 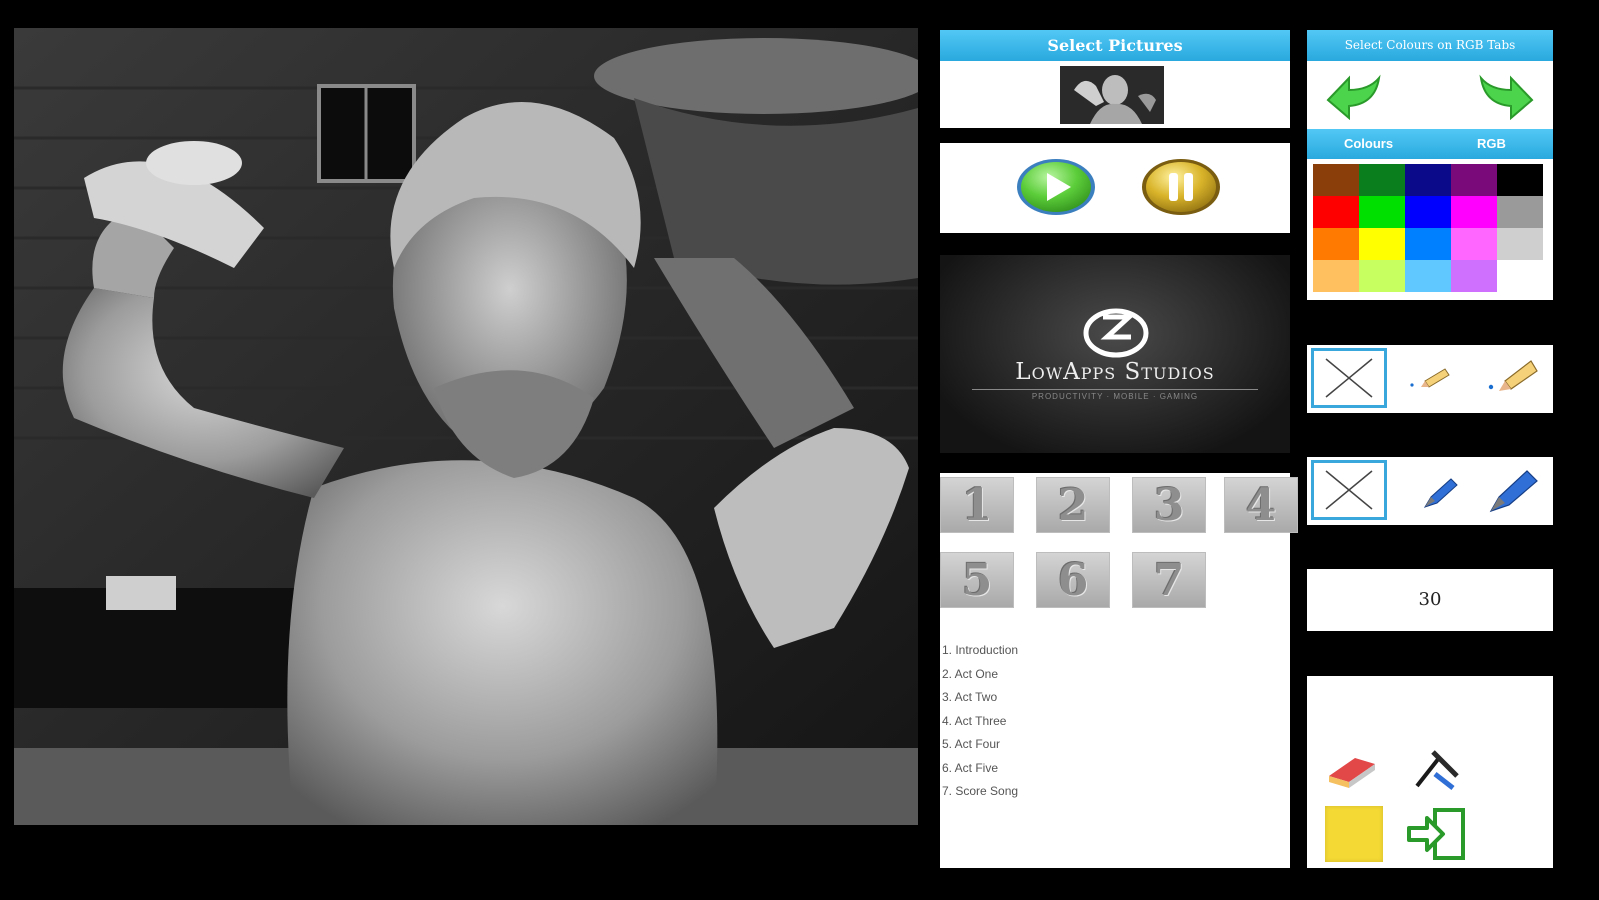 I want to click on select-pictures-title: Select Pictures, so click(x=1115, y=45).